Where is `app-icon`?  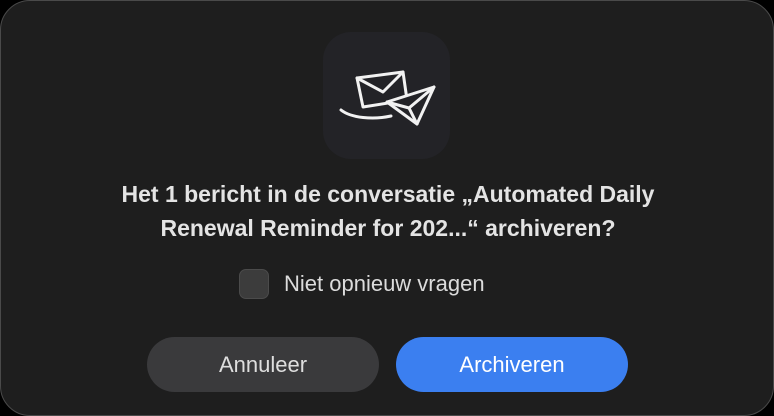 app-icon is located at coordinates (386, 95).